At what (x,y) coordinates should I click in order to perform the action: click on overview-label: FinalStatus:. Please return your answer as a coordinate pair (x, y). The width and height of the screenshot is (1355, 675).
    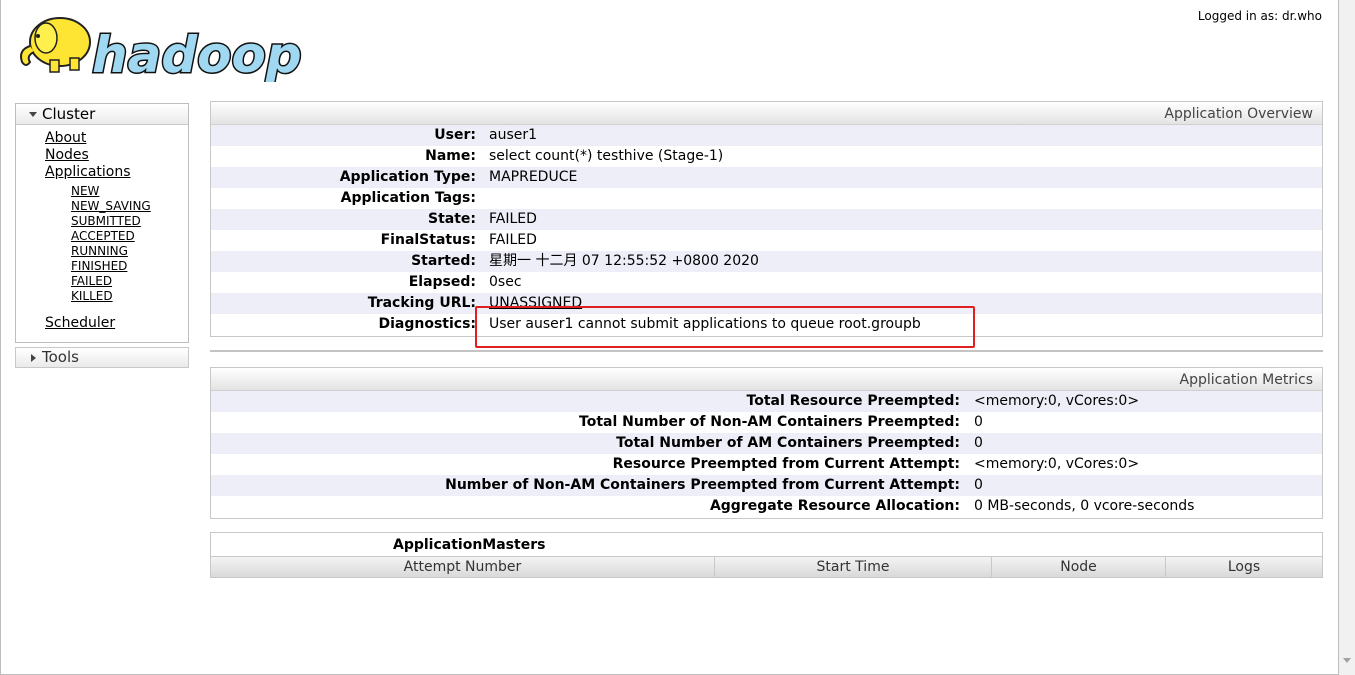
    Looking at the image, I should click on (428, 240).